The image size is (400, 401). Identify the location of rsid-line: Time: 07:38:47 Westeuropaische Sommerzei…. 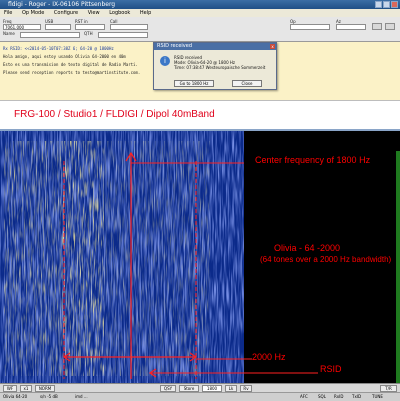
(220, 67).